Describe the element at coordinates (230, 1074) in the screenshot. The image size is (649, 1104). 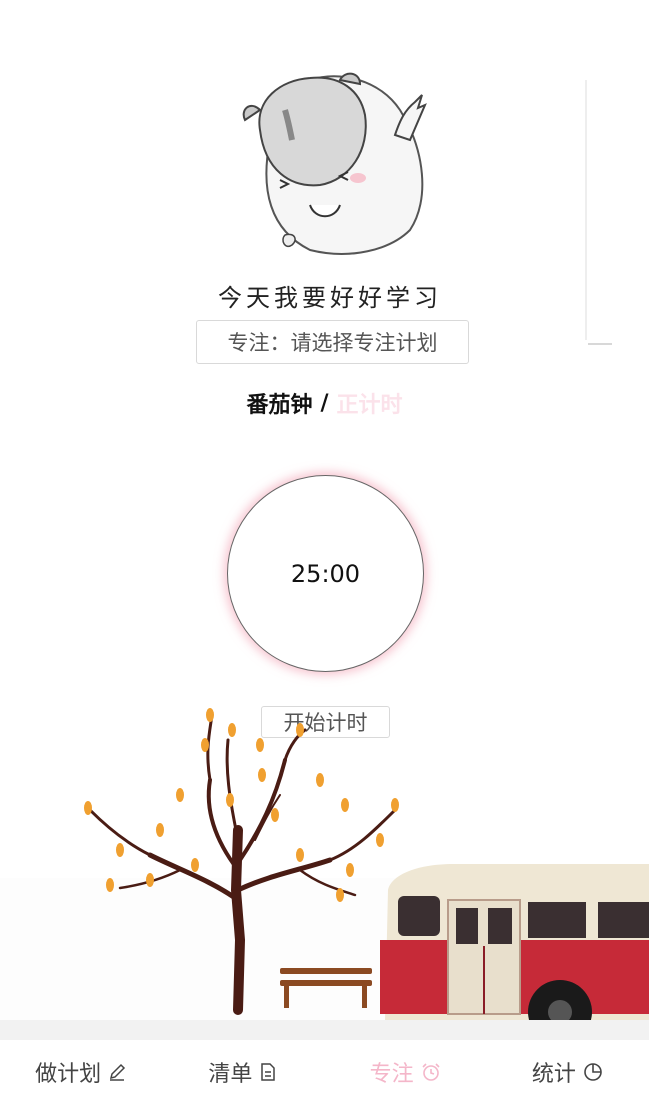
I see `tab-list-label: 清单` at that location.